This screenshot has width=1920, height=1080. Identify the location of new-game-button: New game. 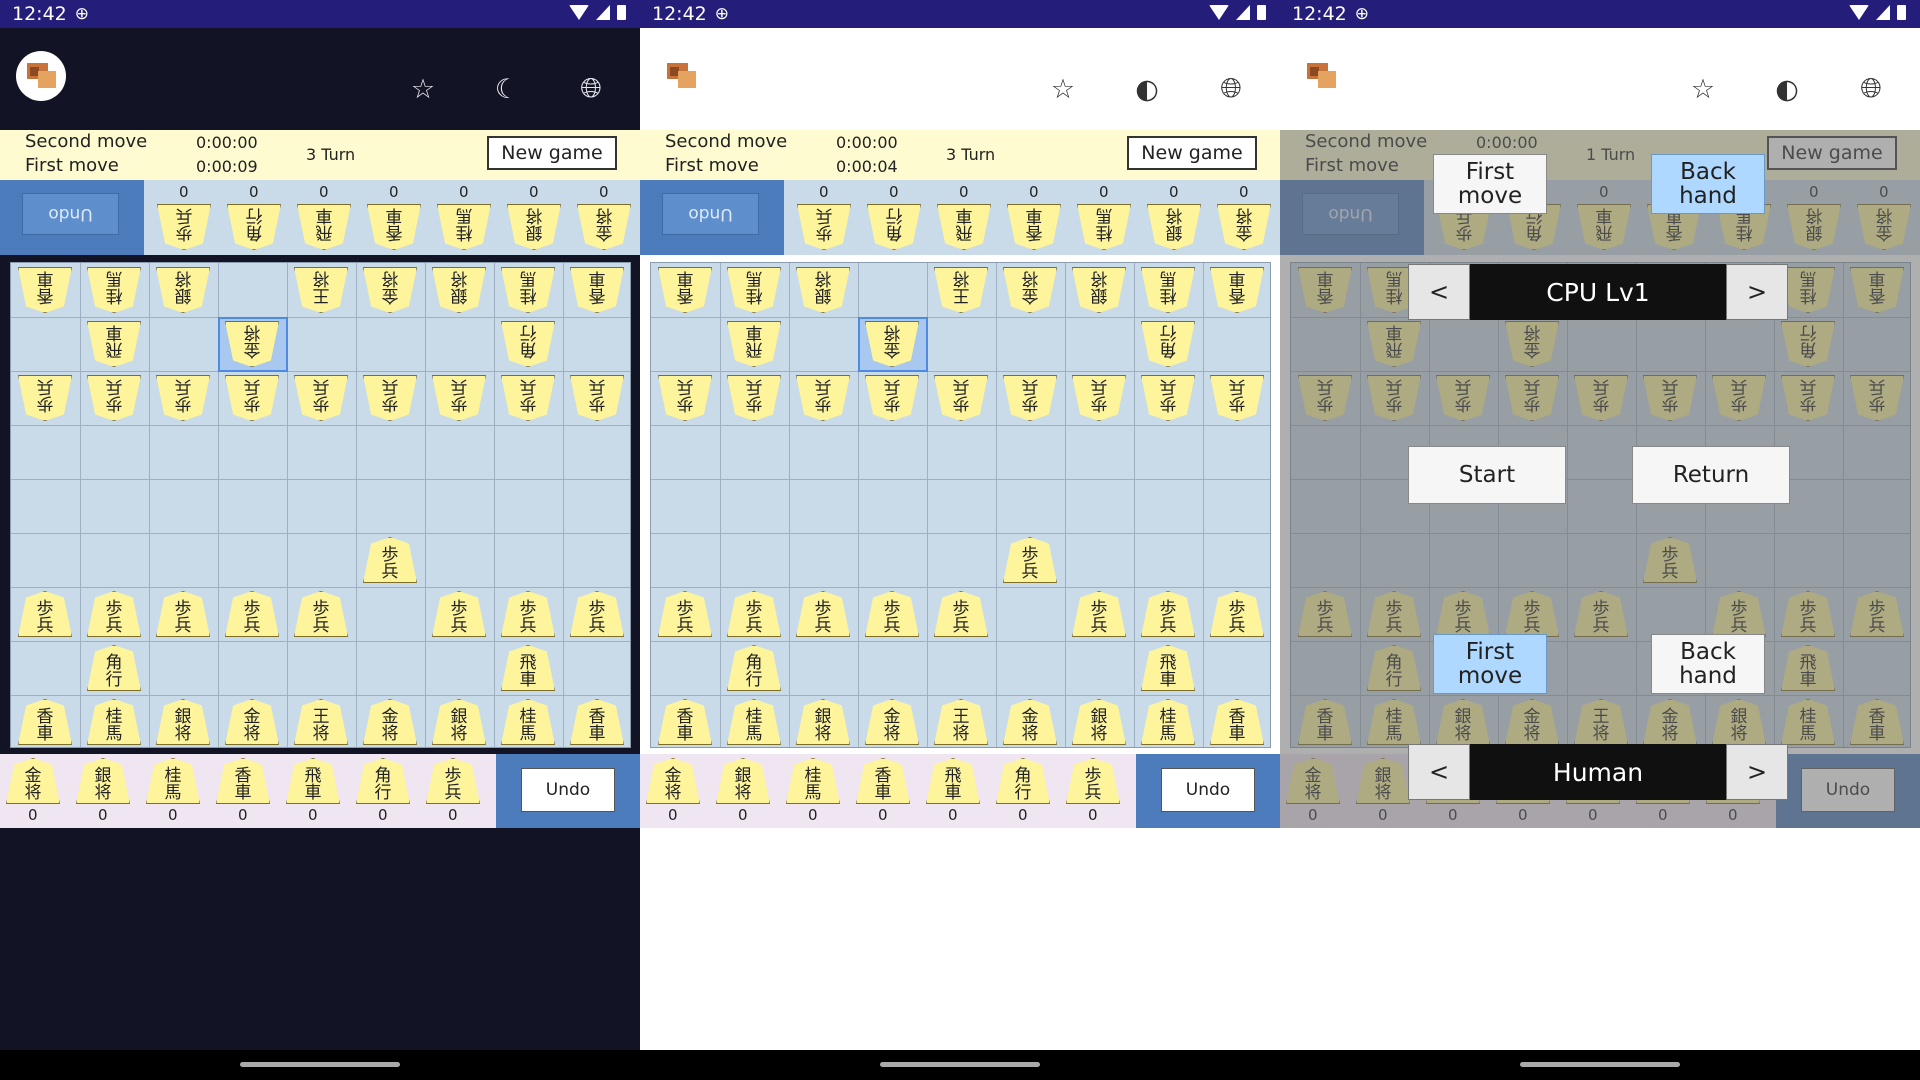
(552, 153).